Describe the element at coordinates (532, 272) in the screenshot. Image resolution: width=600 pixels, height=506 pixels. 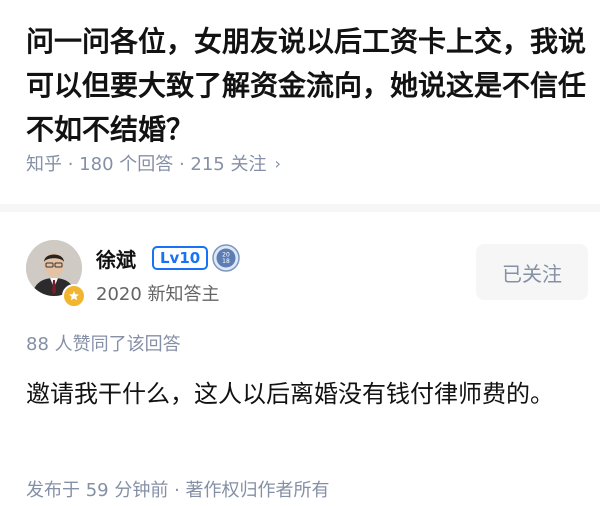
I see `follow-button: 已关注` at that location.